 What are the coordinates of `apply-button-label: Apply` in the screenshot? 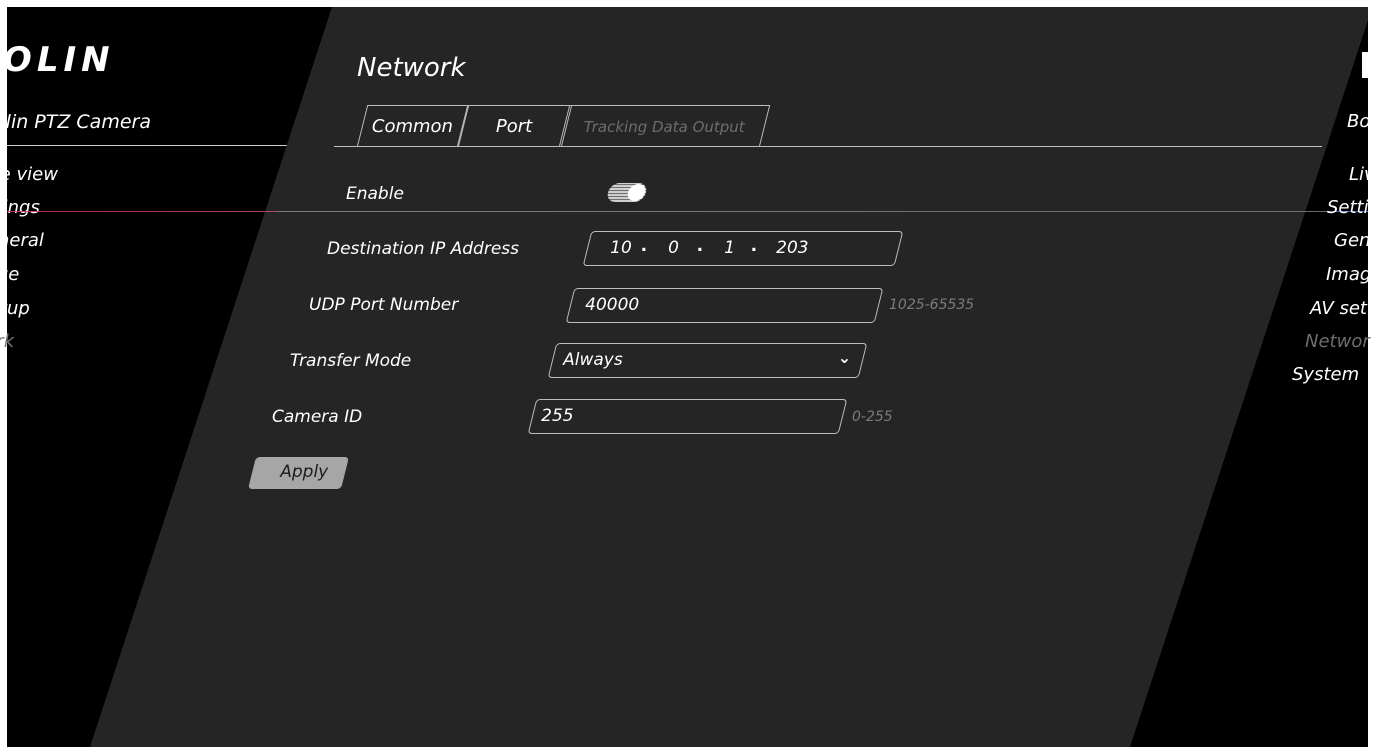 It's located at (304, 472).